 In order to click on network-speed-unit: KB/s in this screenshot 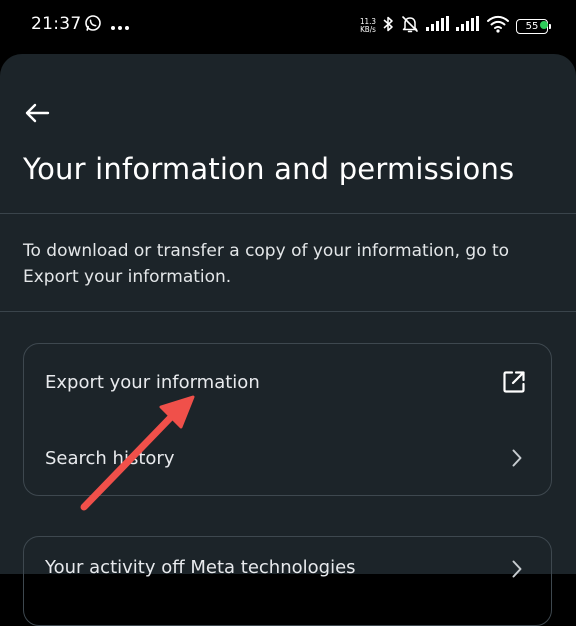, I will do `click(368, 29)`.